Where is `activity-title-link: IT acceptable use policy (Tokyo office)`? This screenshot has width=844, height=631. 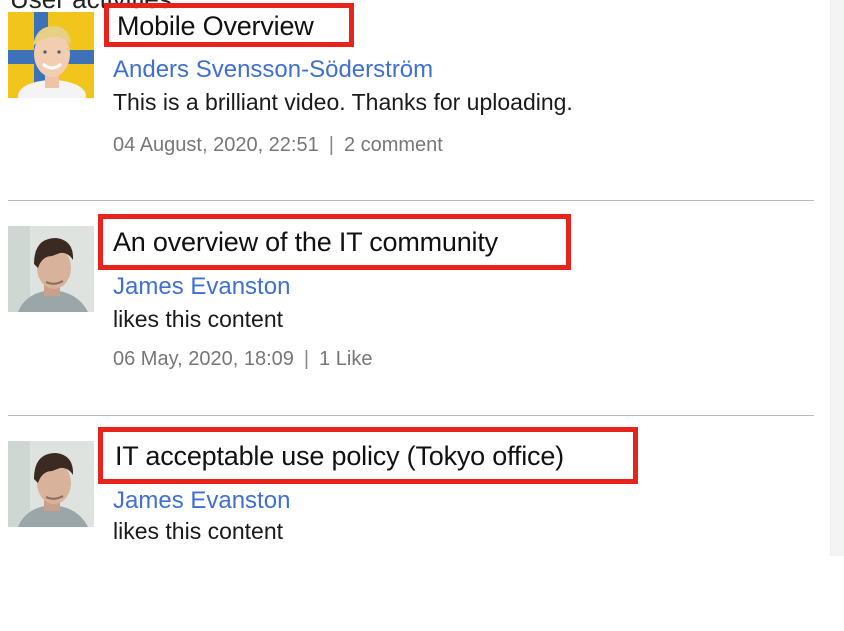 activity-title-link: IT acceptable use policy (Tokyo office) is located at coordinates (374, 456).